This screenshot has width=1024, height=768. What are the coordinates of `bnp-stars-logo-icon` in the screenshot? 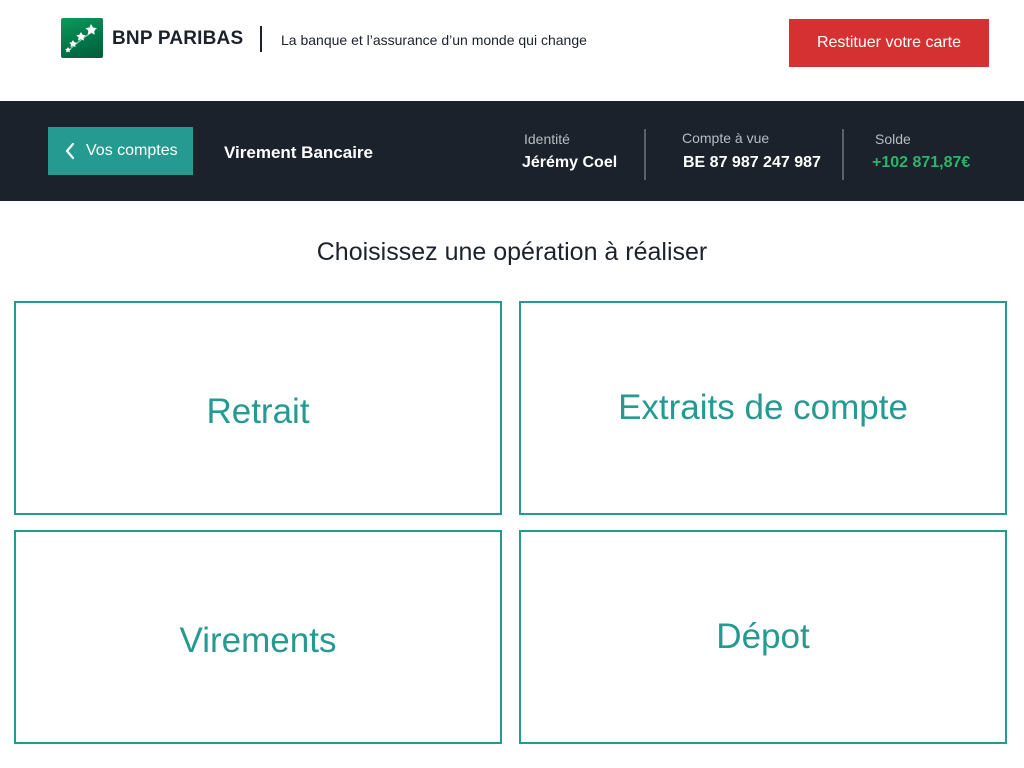 It's located at (82, 38).